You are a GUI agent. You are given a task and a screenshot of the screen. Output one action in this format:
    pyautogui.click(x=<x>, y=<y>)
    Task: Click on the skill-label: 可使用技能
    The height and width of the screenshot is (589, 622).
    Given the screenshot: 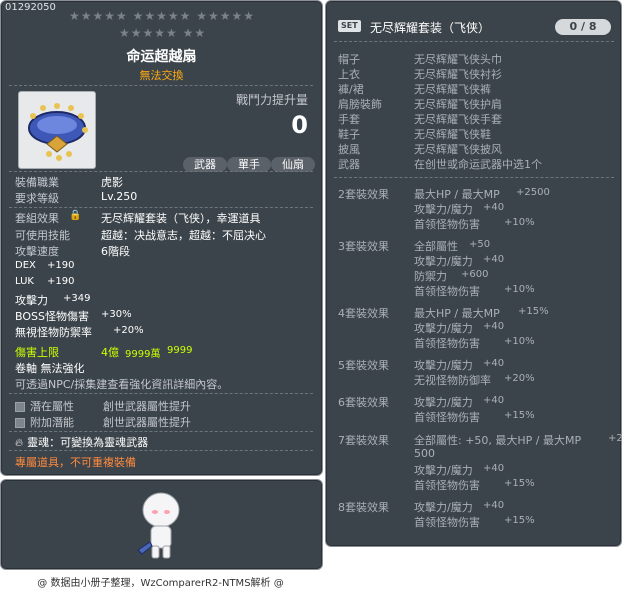 What is the action you would take?
    pyautogui.click(x=42, y=235)
    